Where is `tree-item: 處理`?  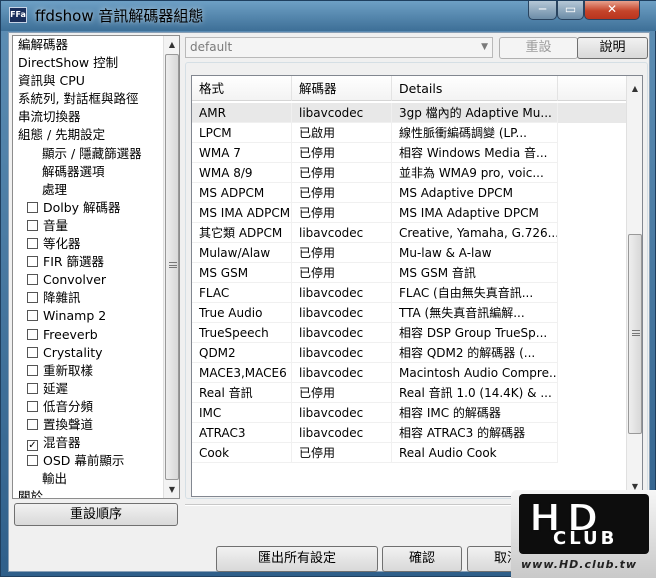
tree-item: 處理 is located at coordinates (88, 190).